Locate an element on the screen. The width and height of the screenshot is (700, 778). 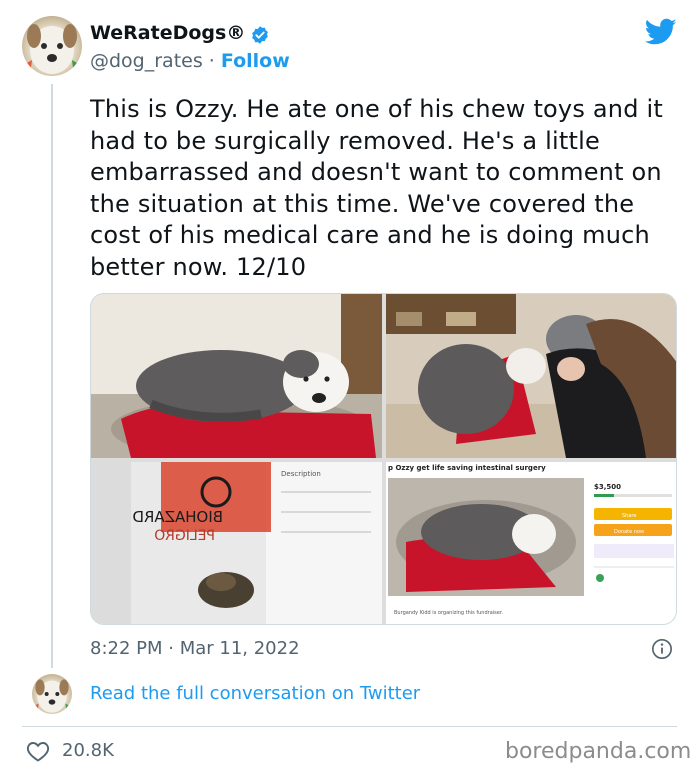
author-handle: @dog_rates is located at coordinates (146, 61).